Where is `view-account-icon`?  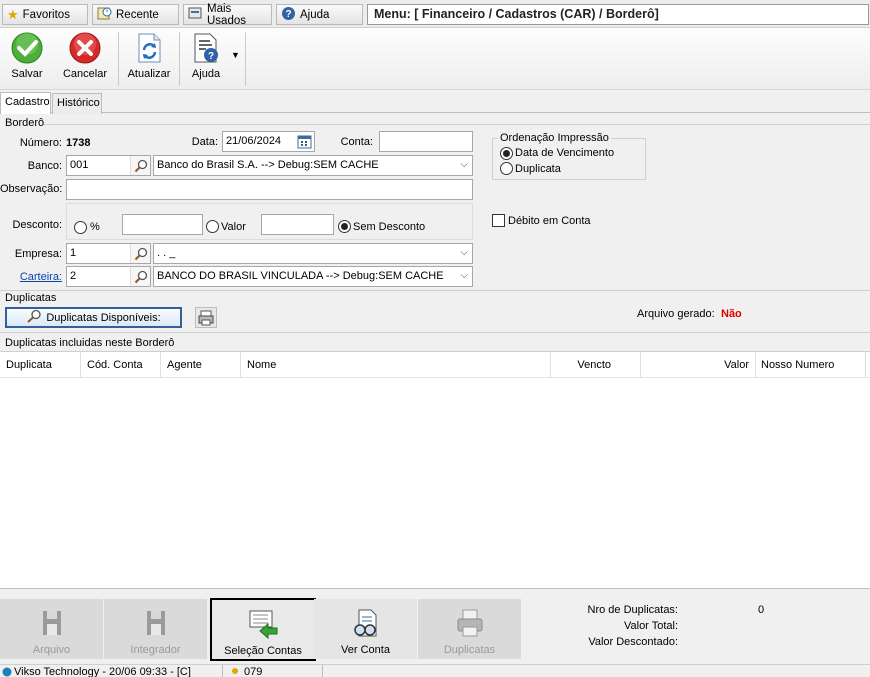
view-account-icon is located at coordinates (364, 623).